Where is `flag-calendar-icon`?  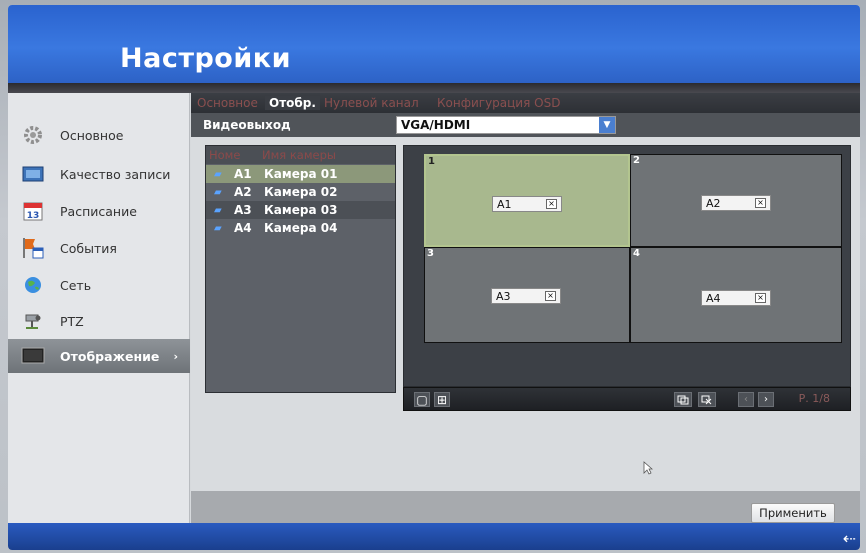
flag-calendar-icon is located at coordinates (33, 248).